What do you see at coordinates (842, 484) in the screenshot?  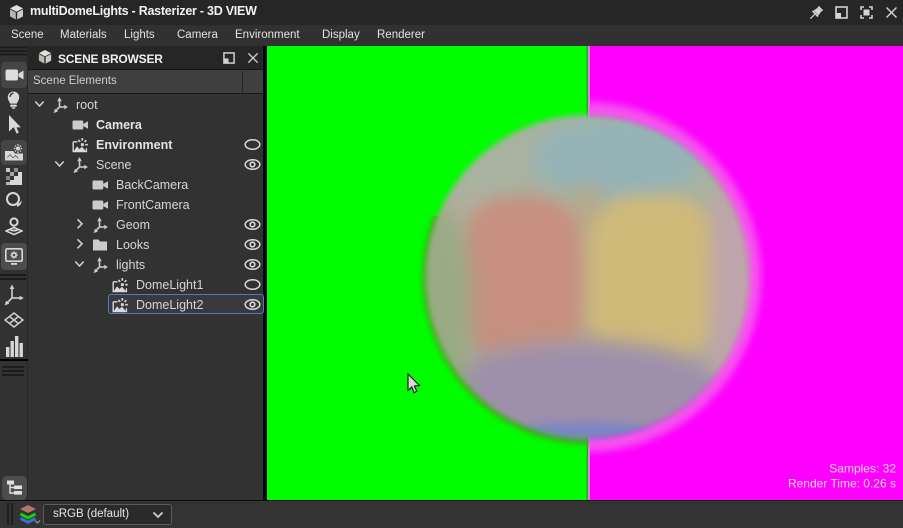 I see `svg-text: Render Time: 0.26 s` at bounding box center [842, 484].